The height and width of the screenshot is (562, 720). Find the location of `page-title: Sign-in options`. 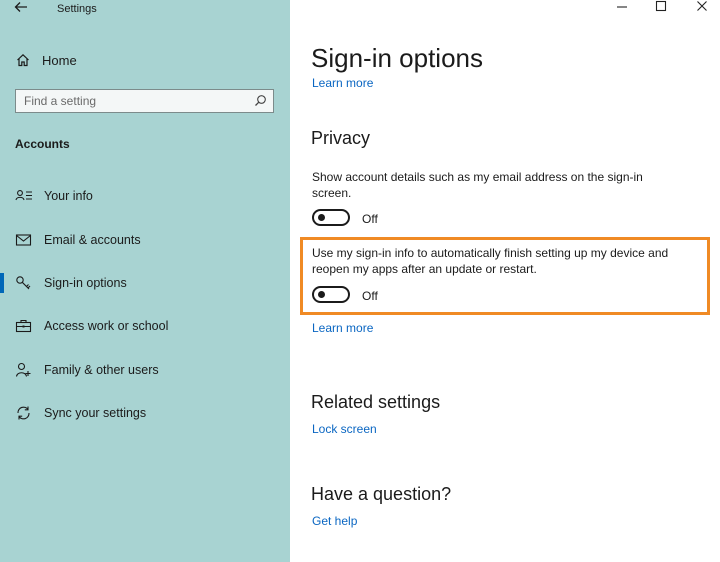

page-title: Sign-in options is located at coordinates (397, 58).